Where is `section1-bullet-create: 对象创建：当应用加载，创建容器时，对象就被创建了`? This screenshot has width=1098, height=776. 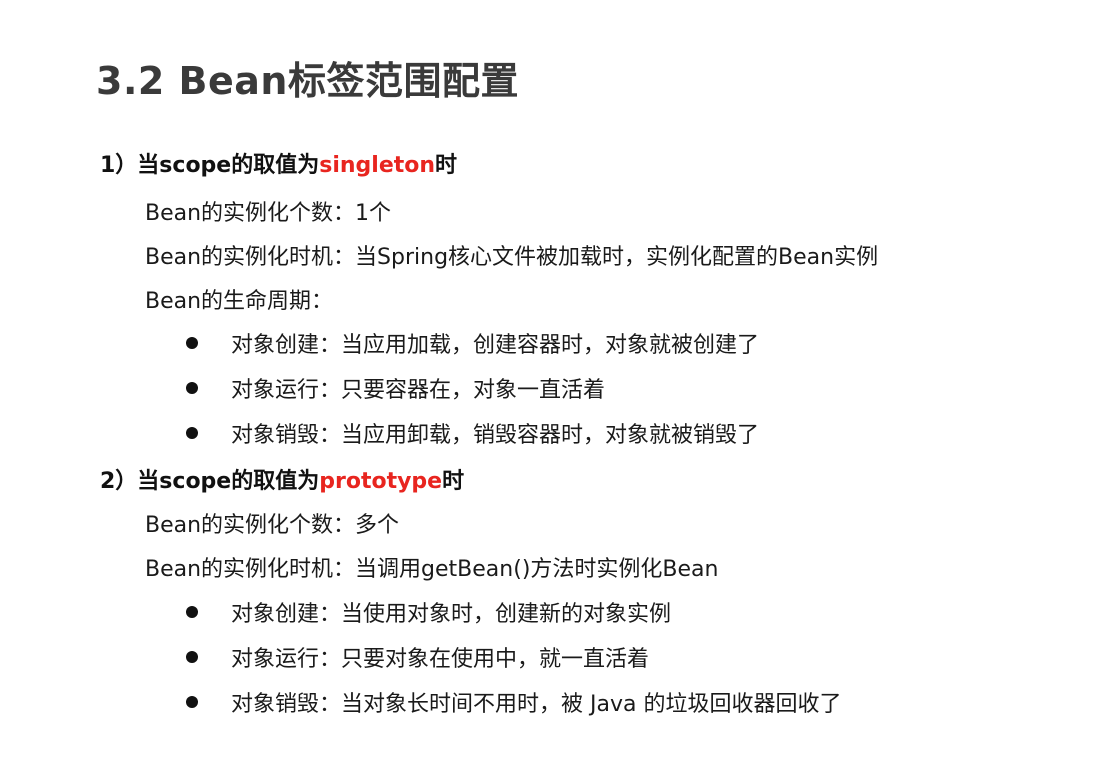 section1-bullet-create: 对象创建：当应用加载，创建容器时，对象就被创建了 is located at coordinates (472, 343).